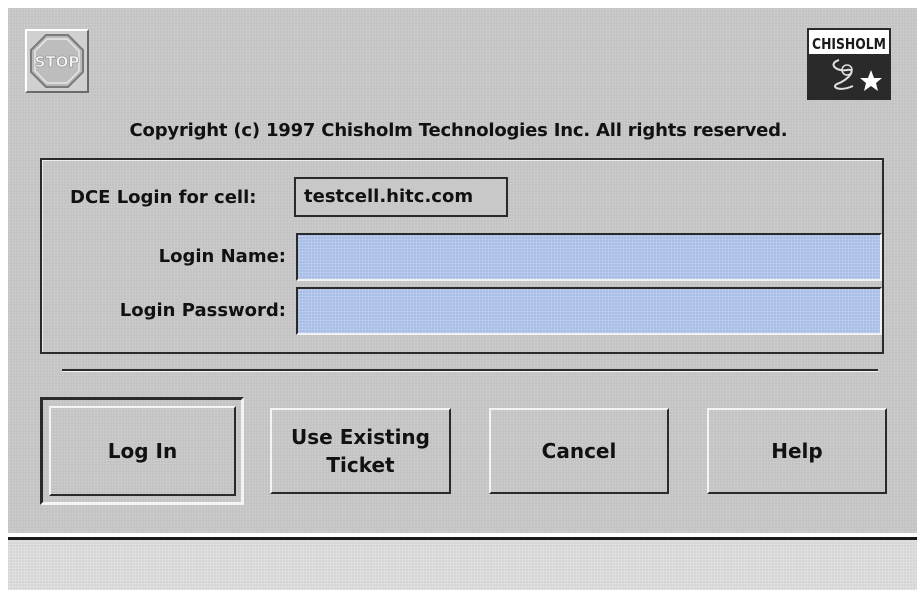  Describe the element at coordinates (163, 197) in the screenshot. I see `cell-label: DCE Login for cell:` at that location.